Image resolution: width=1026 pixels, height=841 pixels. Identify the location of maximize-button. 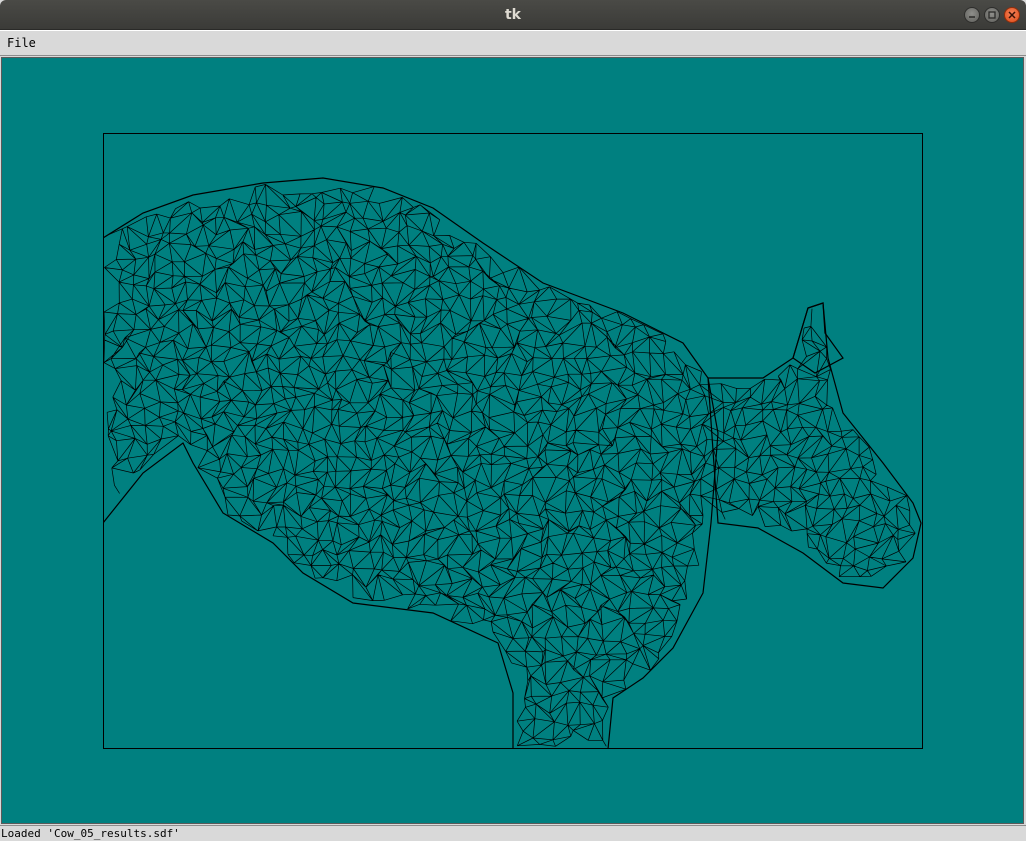
(992, 15).